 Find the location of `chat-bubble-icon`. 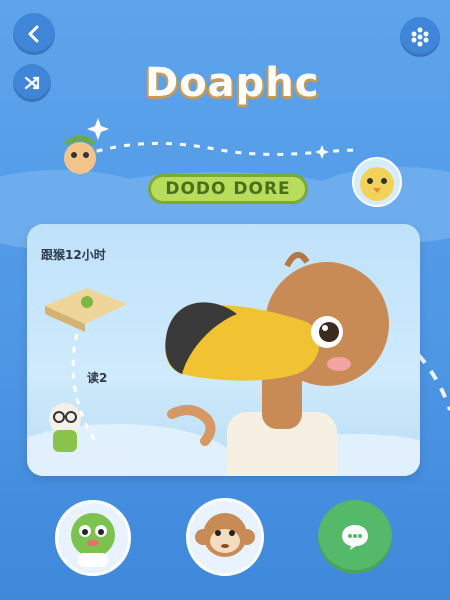

chat-bubble-icon is located at coordinates (355, 537).